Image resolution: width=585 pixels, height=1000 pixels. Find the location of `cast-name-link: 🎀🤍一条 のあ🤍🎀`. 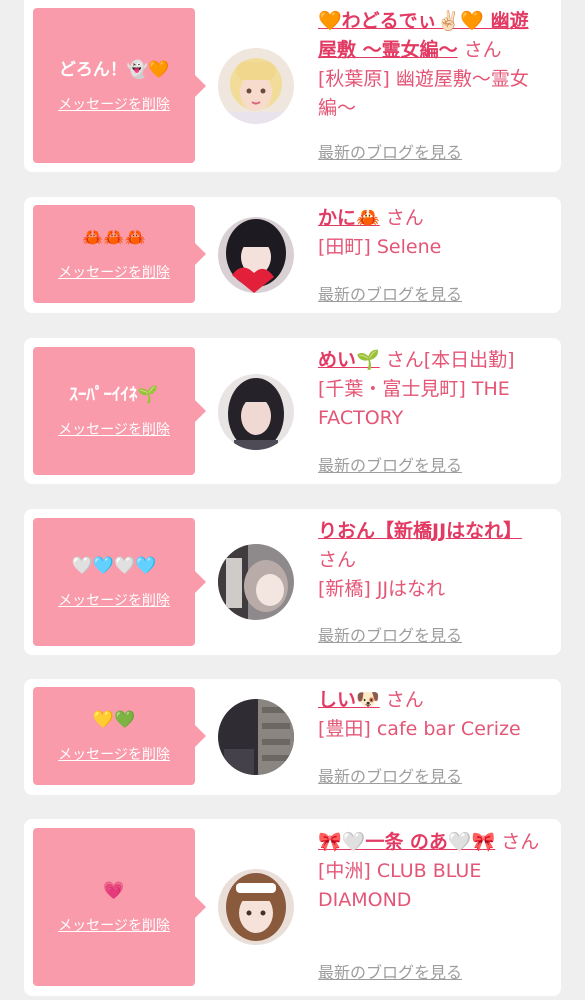

cast-name-link: 🎀🤍一条 のあ🤍🎀 is located at coordinates (406, 842).